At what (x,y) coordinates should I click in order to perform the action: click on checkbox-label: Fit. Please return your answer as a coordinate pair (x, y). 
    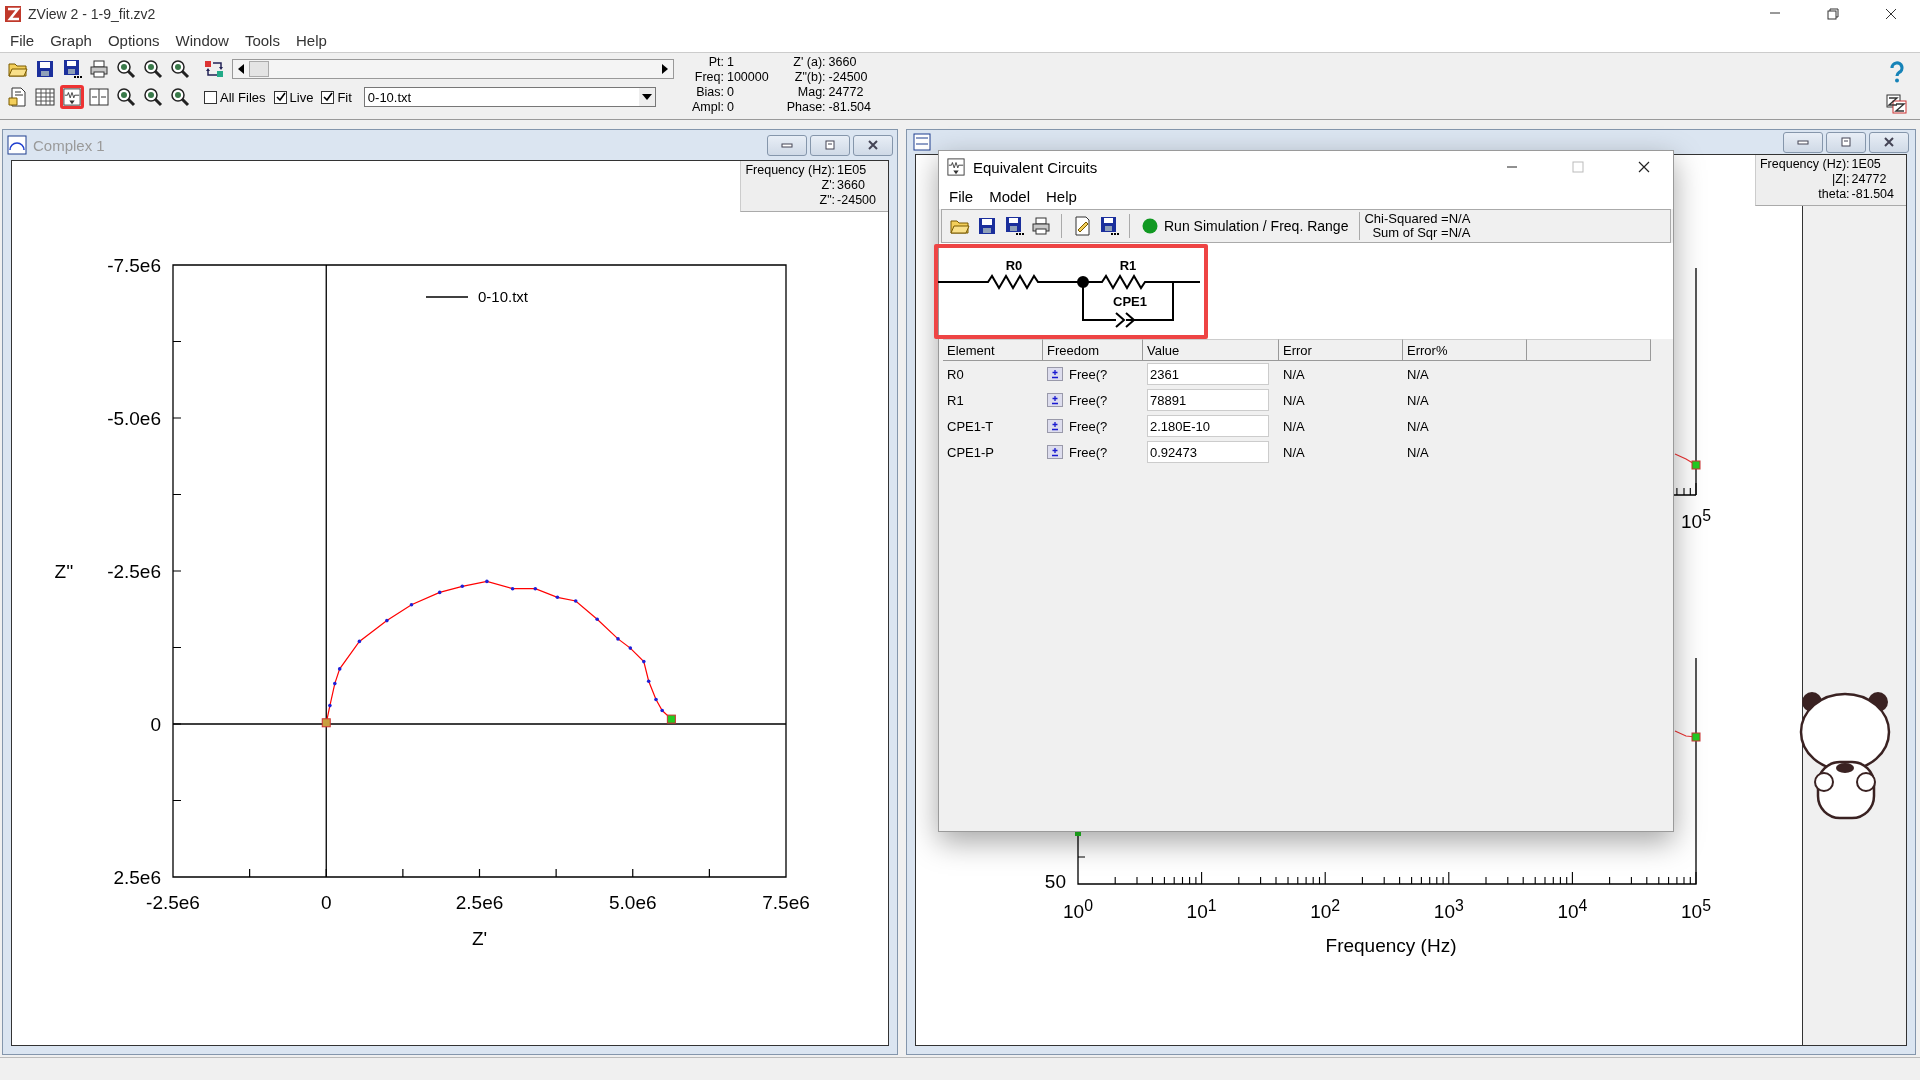
    Looking at the image, I should click on (344, 97).